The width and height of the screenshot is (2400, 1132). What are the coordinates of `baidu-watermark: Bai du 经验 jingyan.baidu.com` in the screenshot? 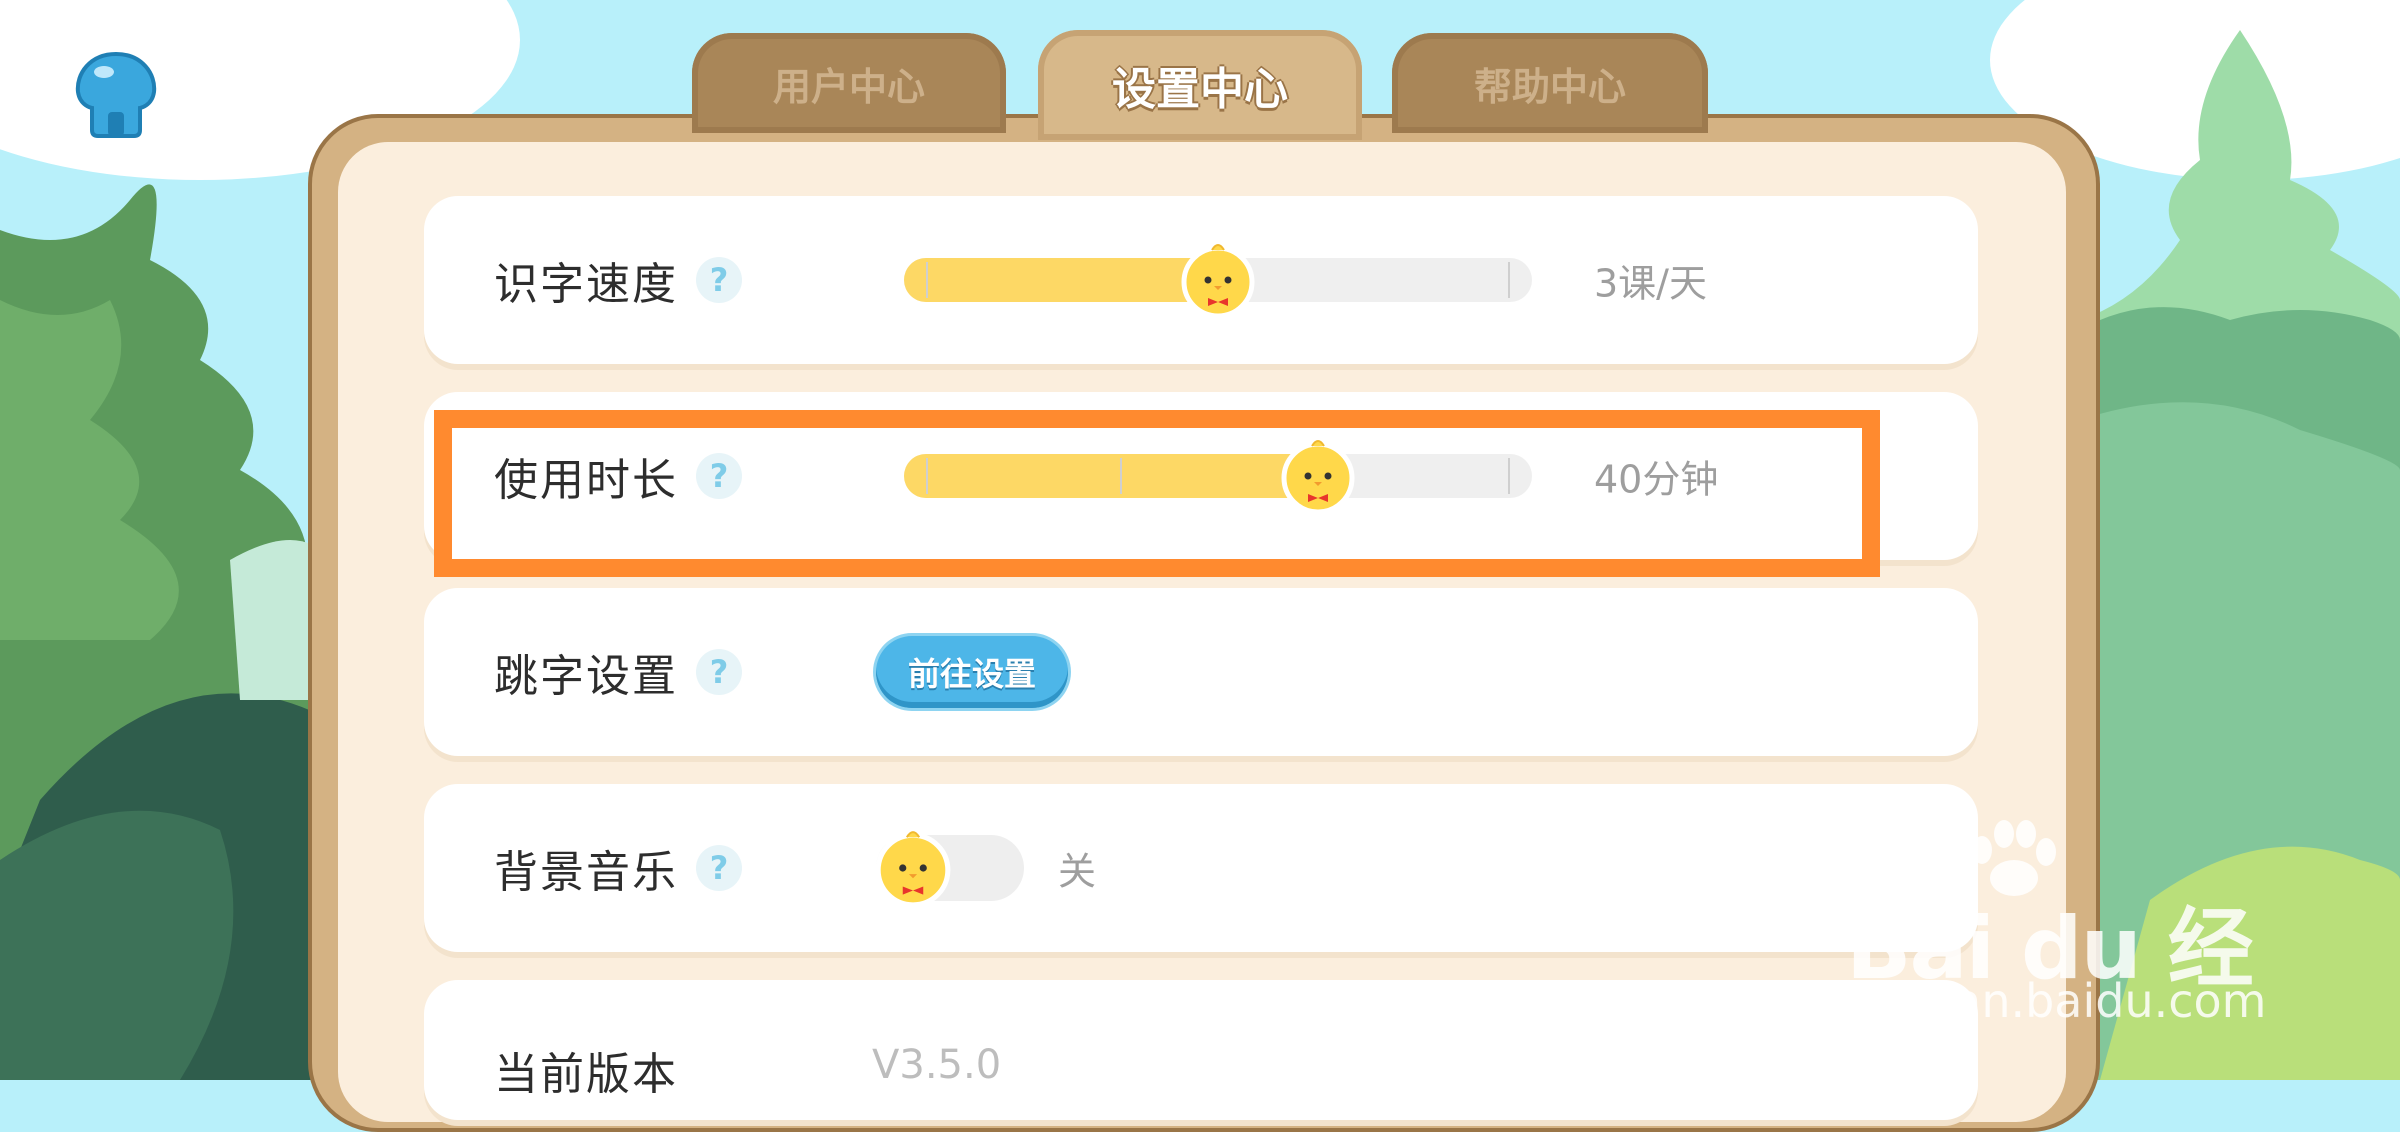 It's located at (2070, 972).